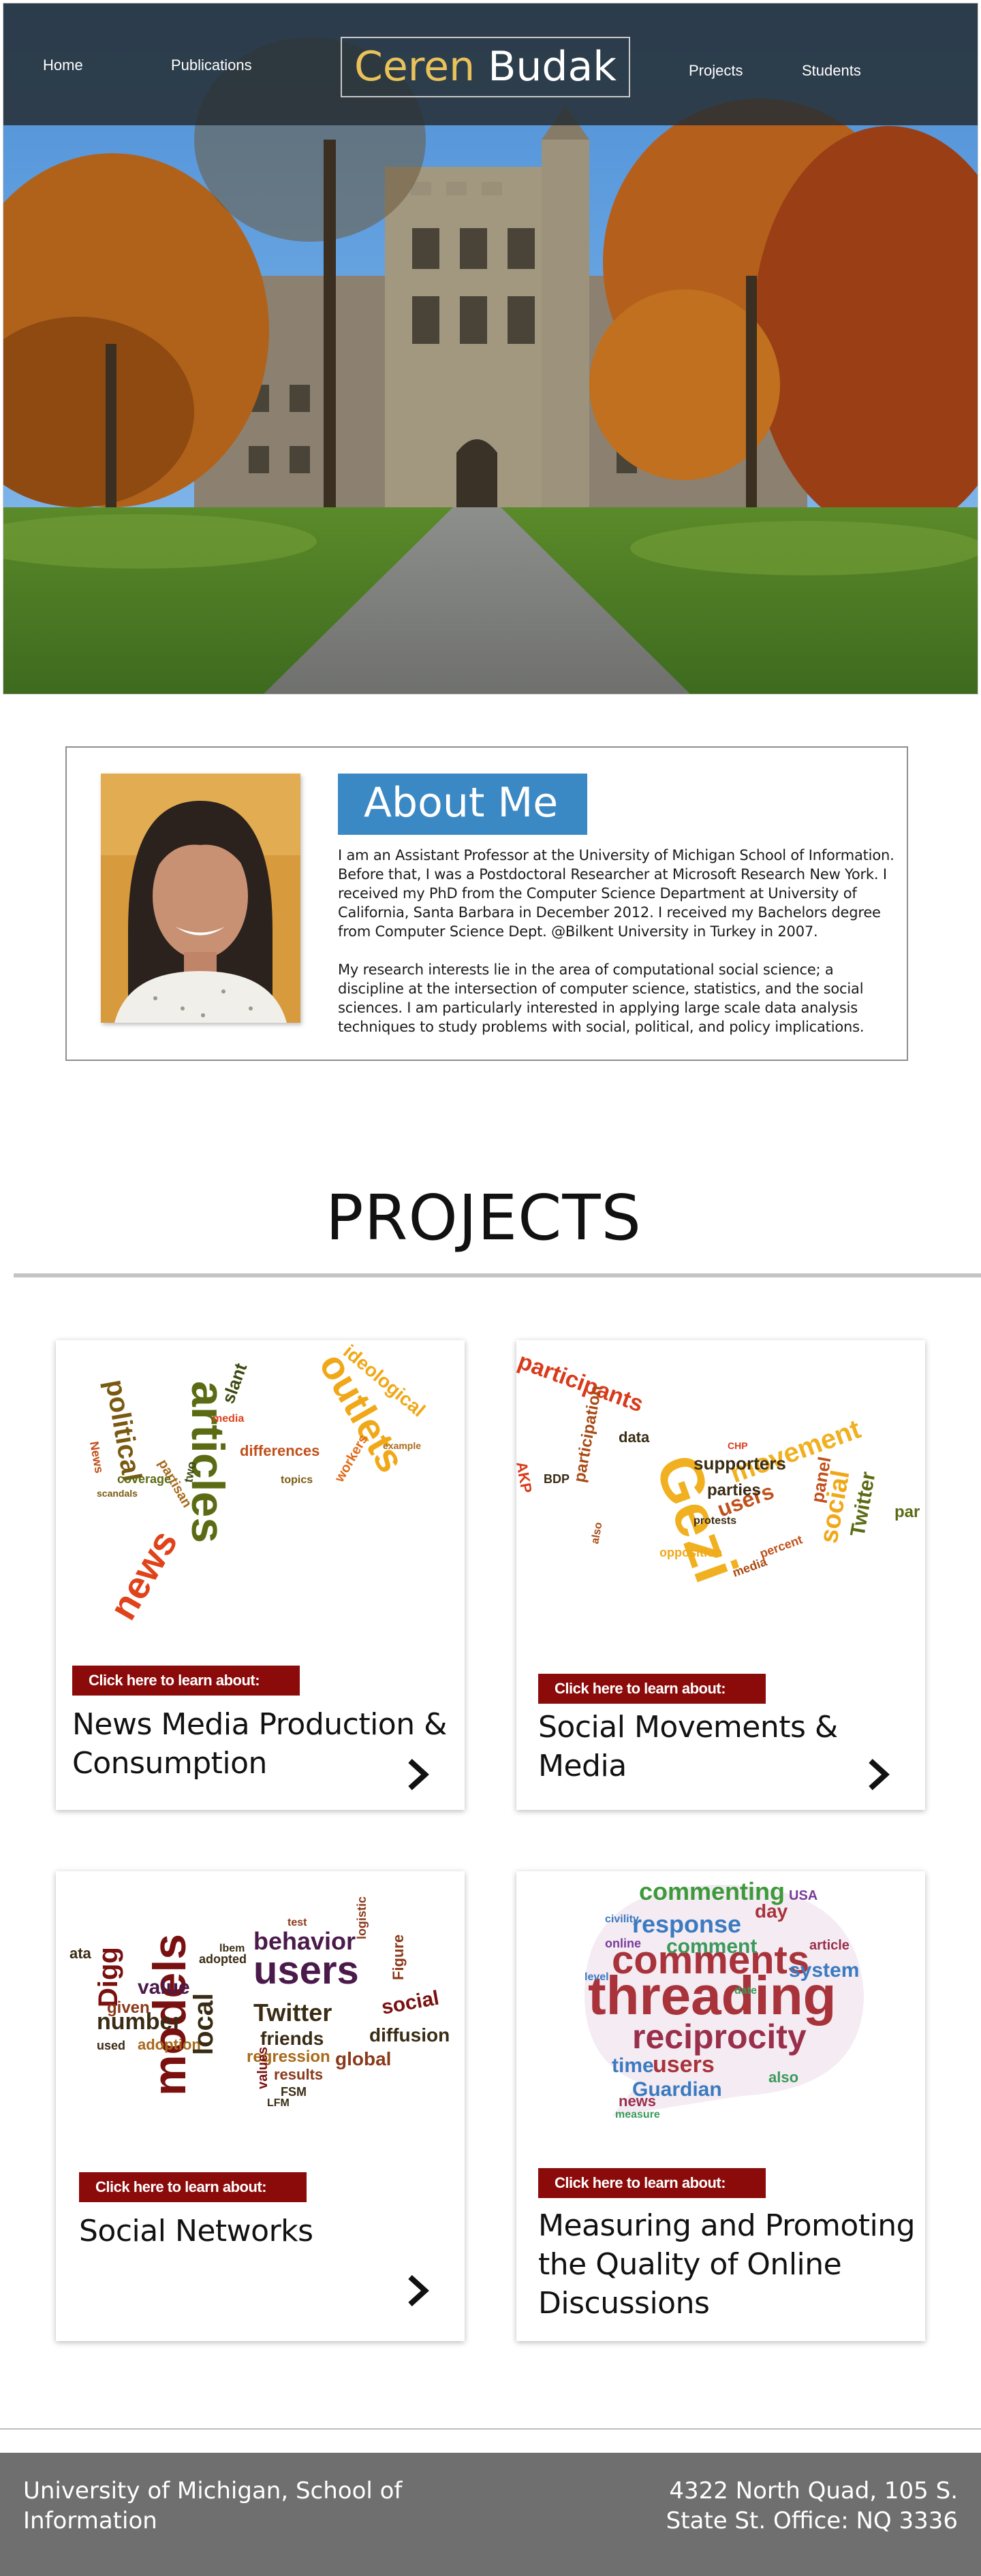 The image size is (981, 2576). Describe the element at coordinates (553, 67) in the screenshot. I see `brand-last-name: Budak` at that location.